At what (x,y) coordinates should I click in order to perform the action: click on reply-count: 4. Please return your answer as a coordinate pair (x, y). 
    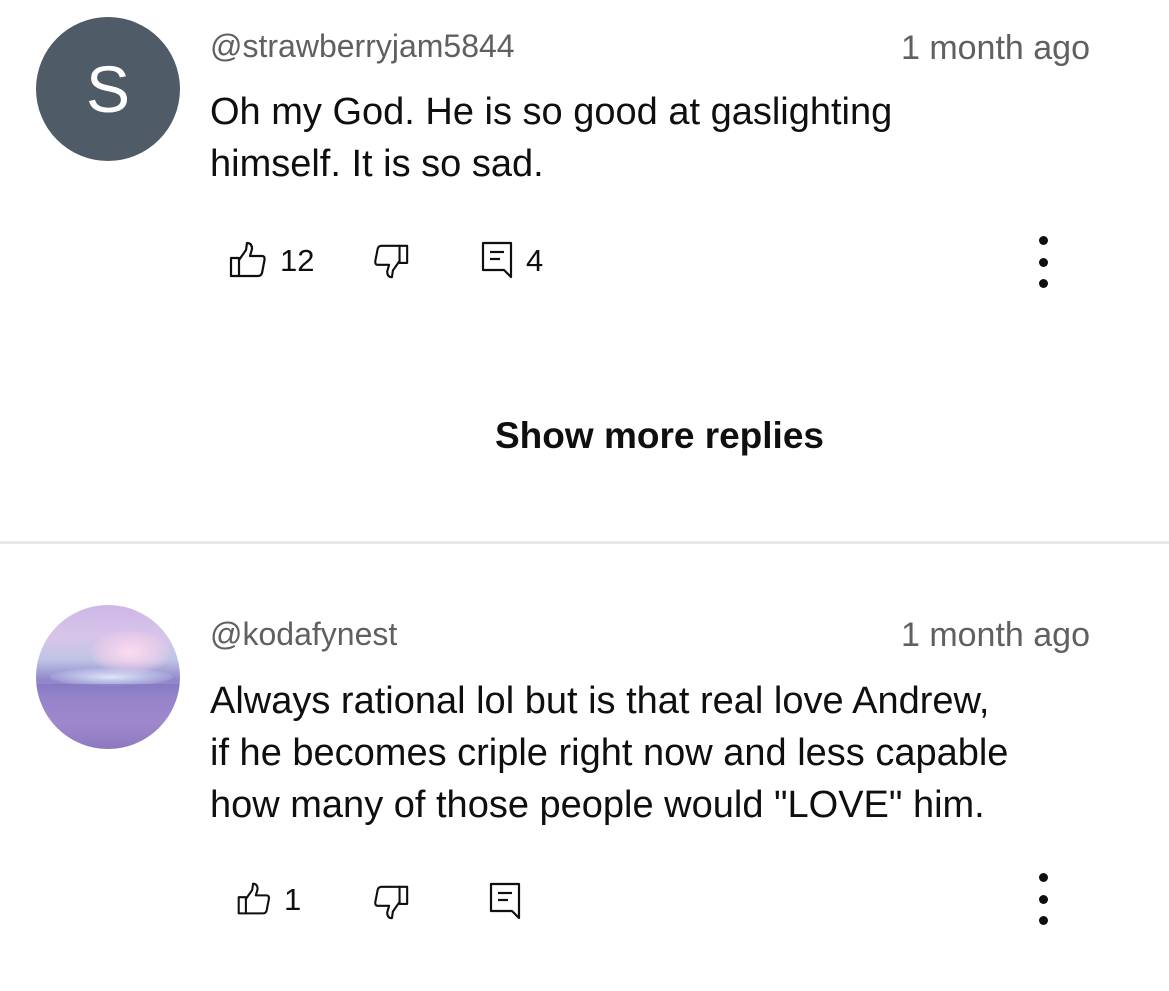
    Looking at the image, I should click on (535, 260).